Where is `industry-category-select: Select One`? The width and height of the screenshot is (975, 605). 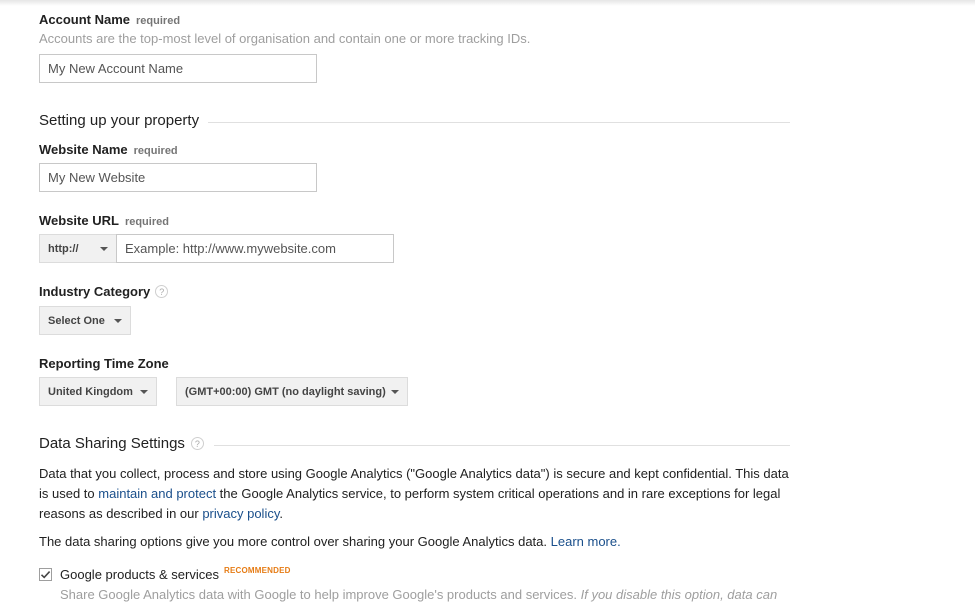
industry-category-select: Select One is located at coordinates (85, 320).